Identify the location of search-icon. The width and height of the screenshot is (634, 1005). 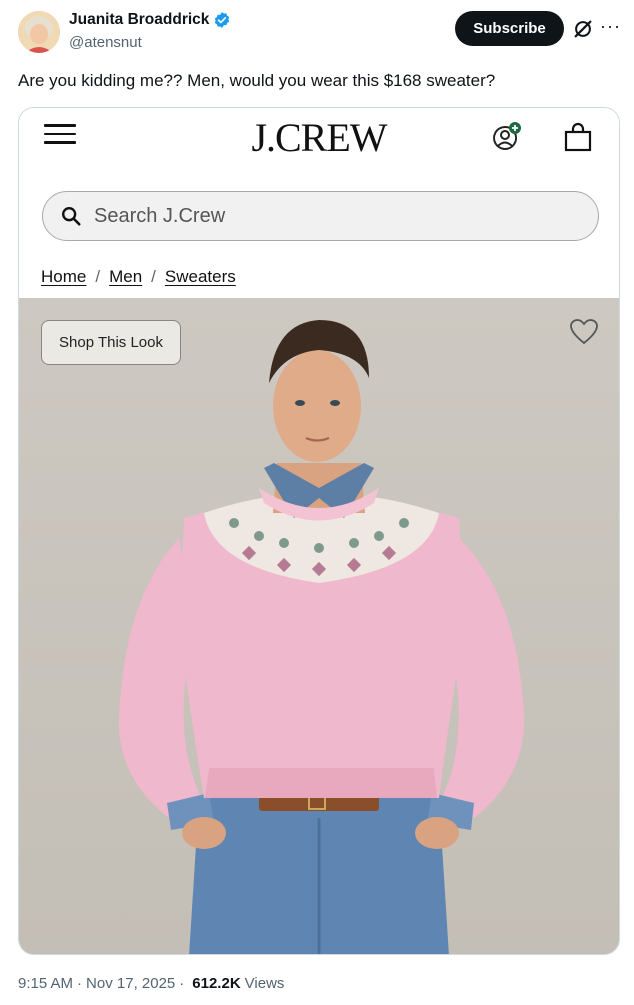
(71, 216).